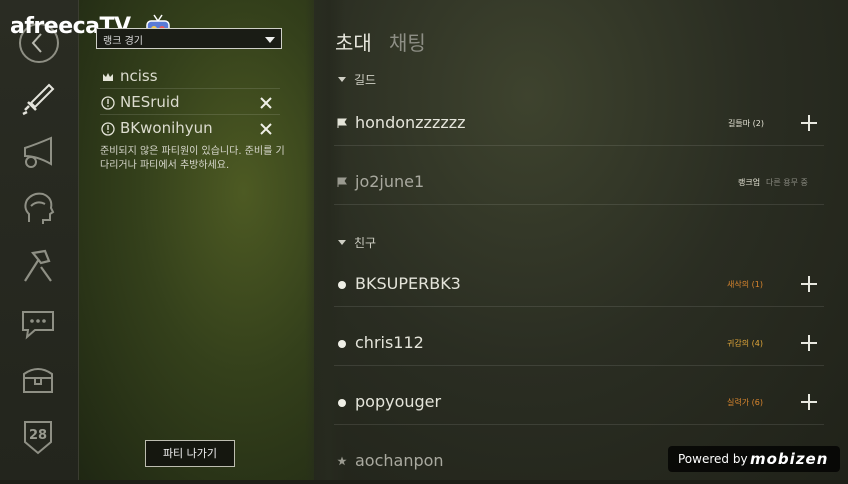 Image resolution: width=848 pixels, height=484 pixels. What do you see at coordinates (190, 103) in the screenshot?
I see `party-member: NESruid` at bounding box center [190, 103].